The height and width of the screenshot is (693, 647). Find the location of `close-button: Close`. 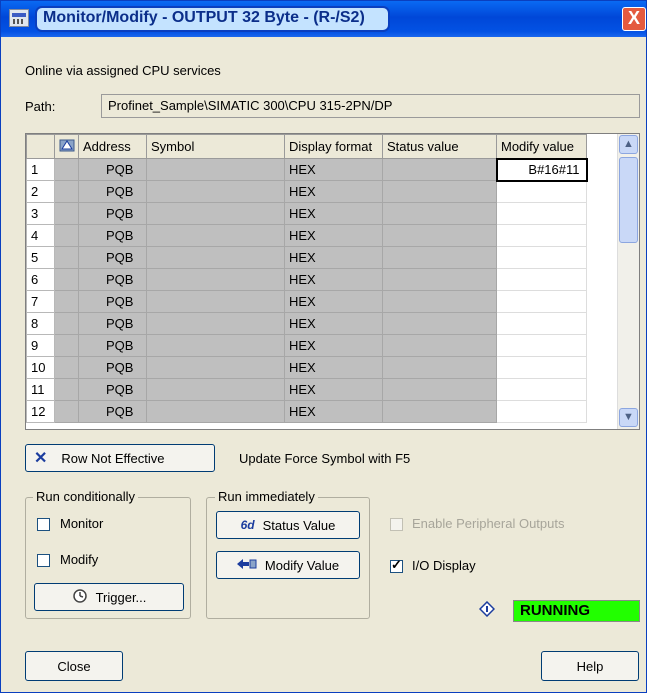

close-button: Close is located at coordinates (74, 666).